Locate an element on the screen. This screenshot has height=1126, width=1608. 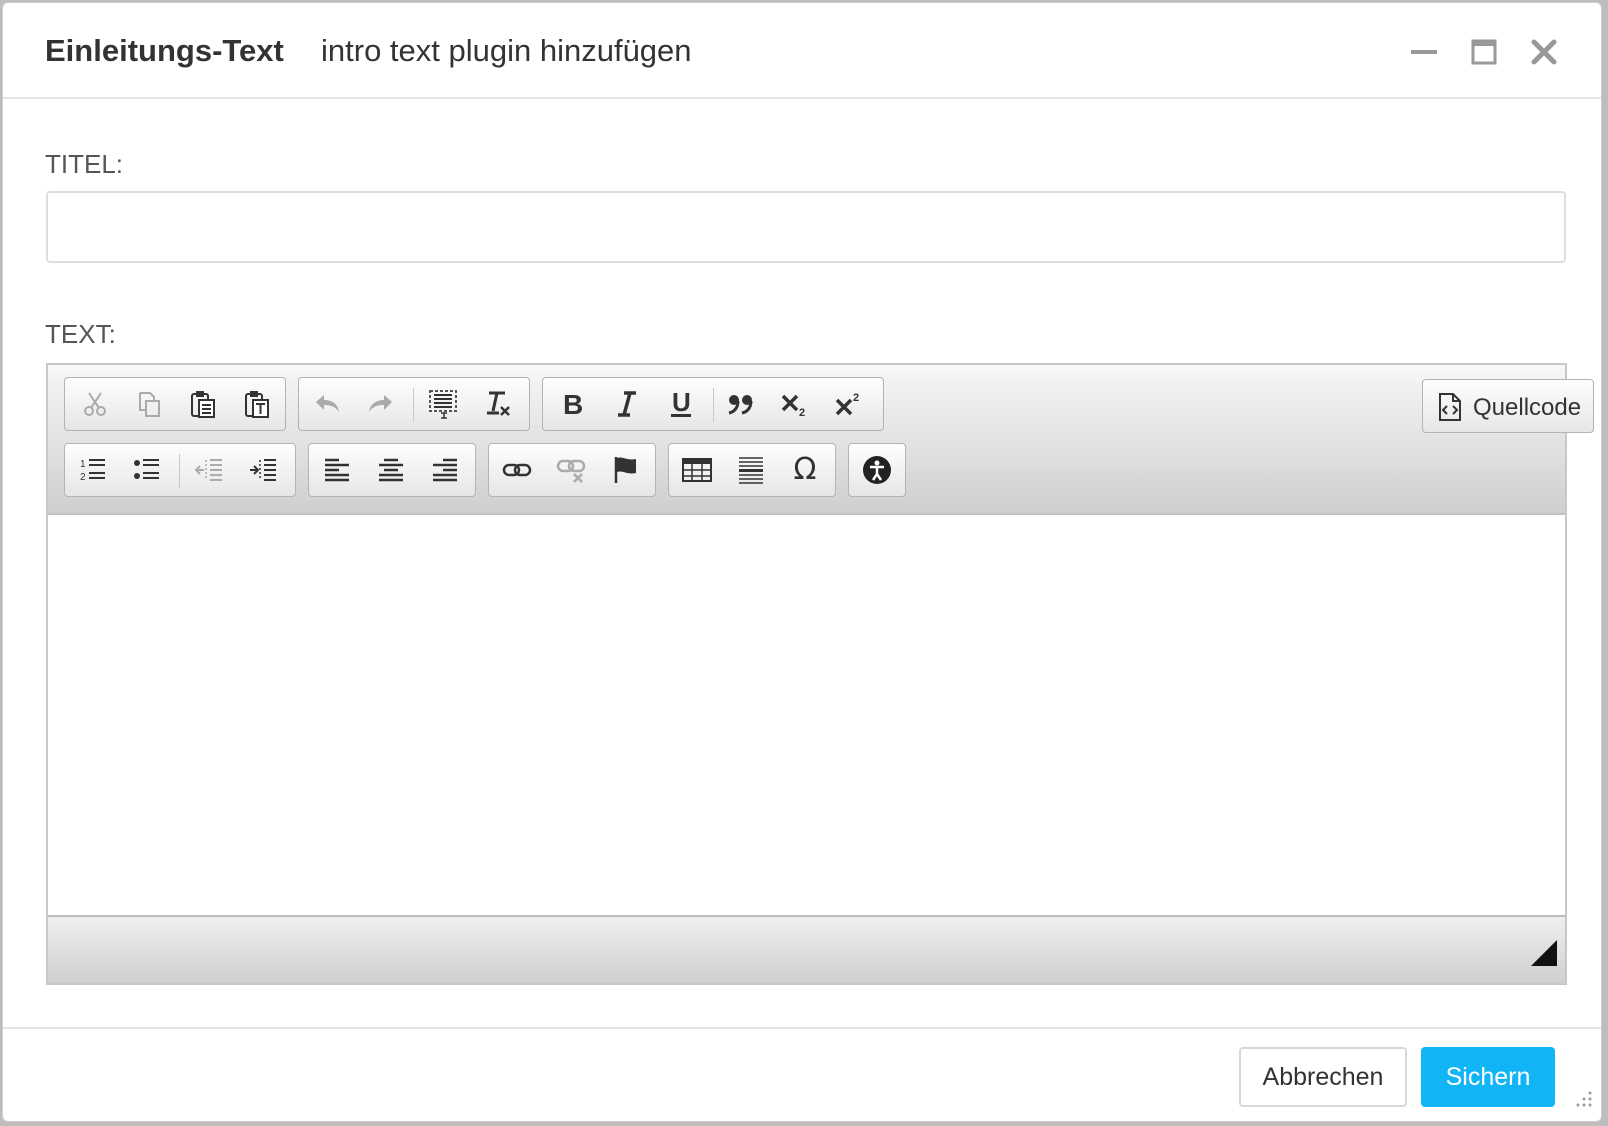
align-right-icon is located at coordinates (445, 470).